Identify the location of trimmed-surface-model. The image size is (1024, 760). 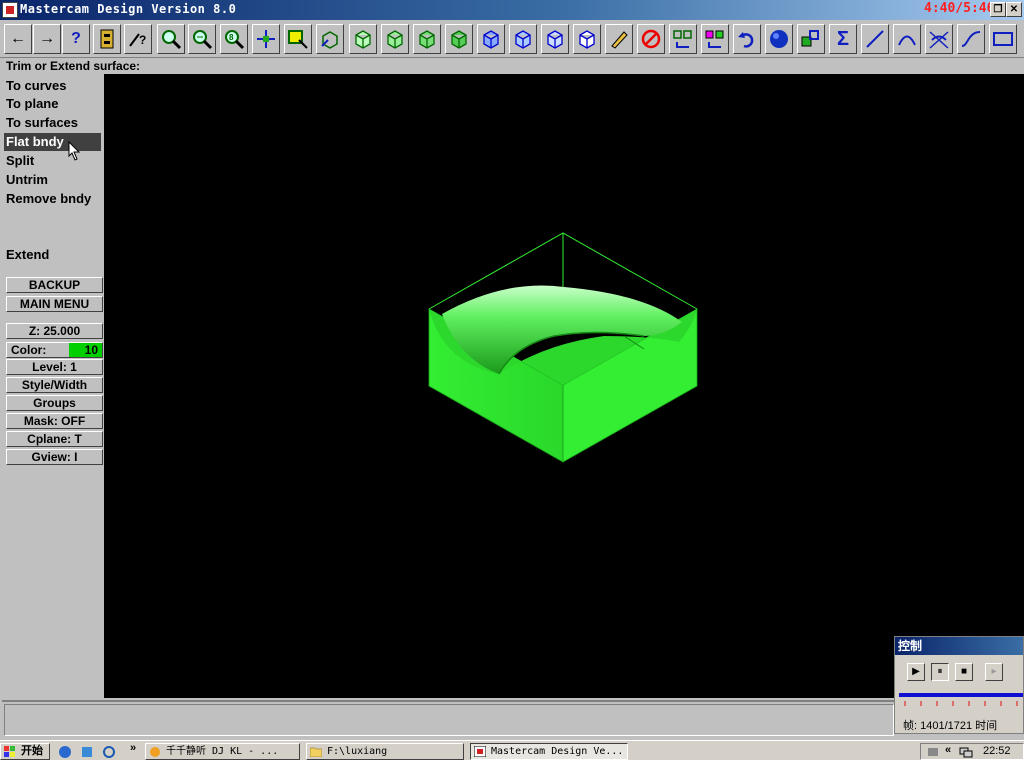
(563, 347).